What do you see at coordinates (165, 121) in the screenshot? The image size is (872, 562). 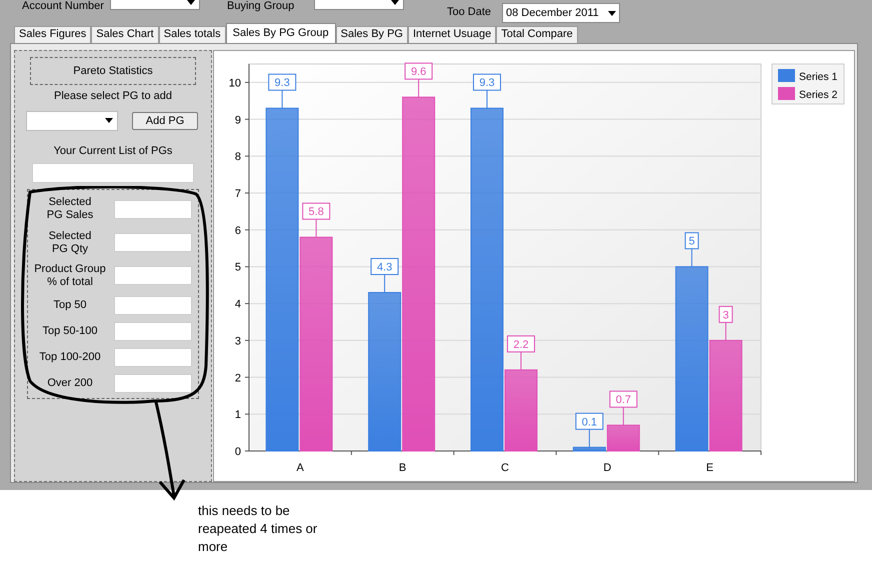 I see `add-pg-button: Add PG` at bounding box center [165, 121].